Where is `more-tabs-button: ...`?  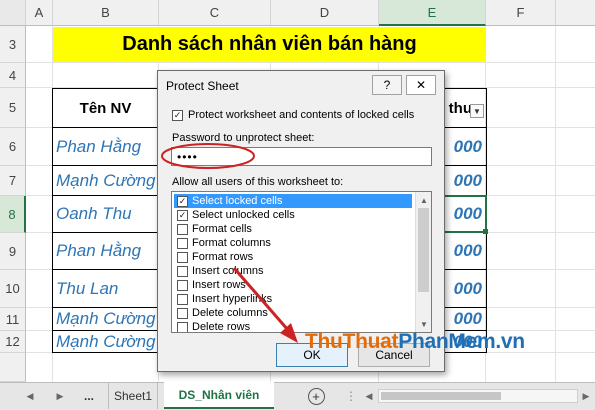 more-tabs-button: ... is located at coordinates (89, 396).